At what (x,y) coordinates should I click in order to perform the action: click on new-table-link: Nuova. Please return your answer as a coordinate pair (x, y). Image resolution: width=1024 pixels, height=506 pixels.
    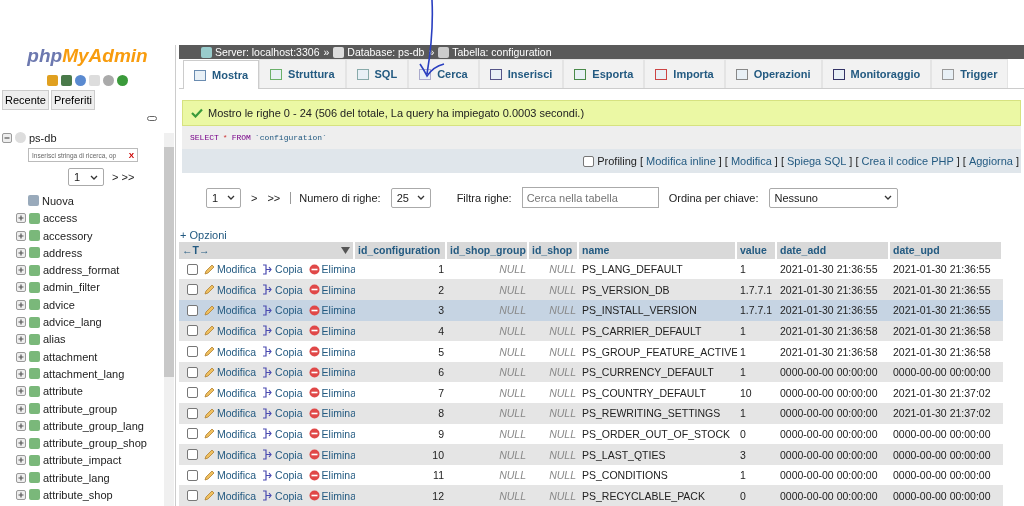
    Looking at the image, I should click on (58, 200).